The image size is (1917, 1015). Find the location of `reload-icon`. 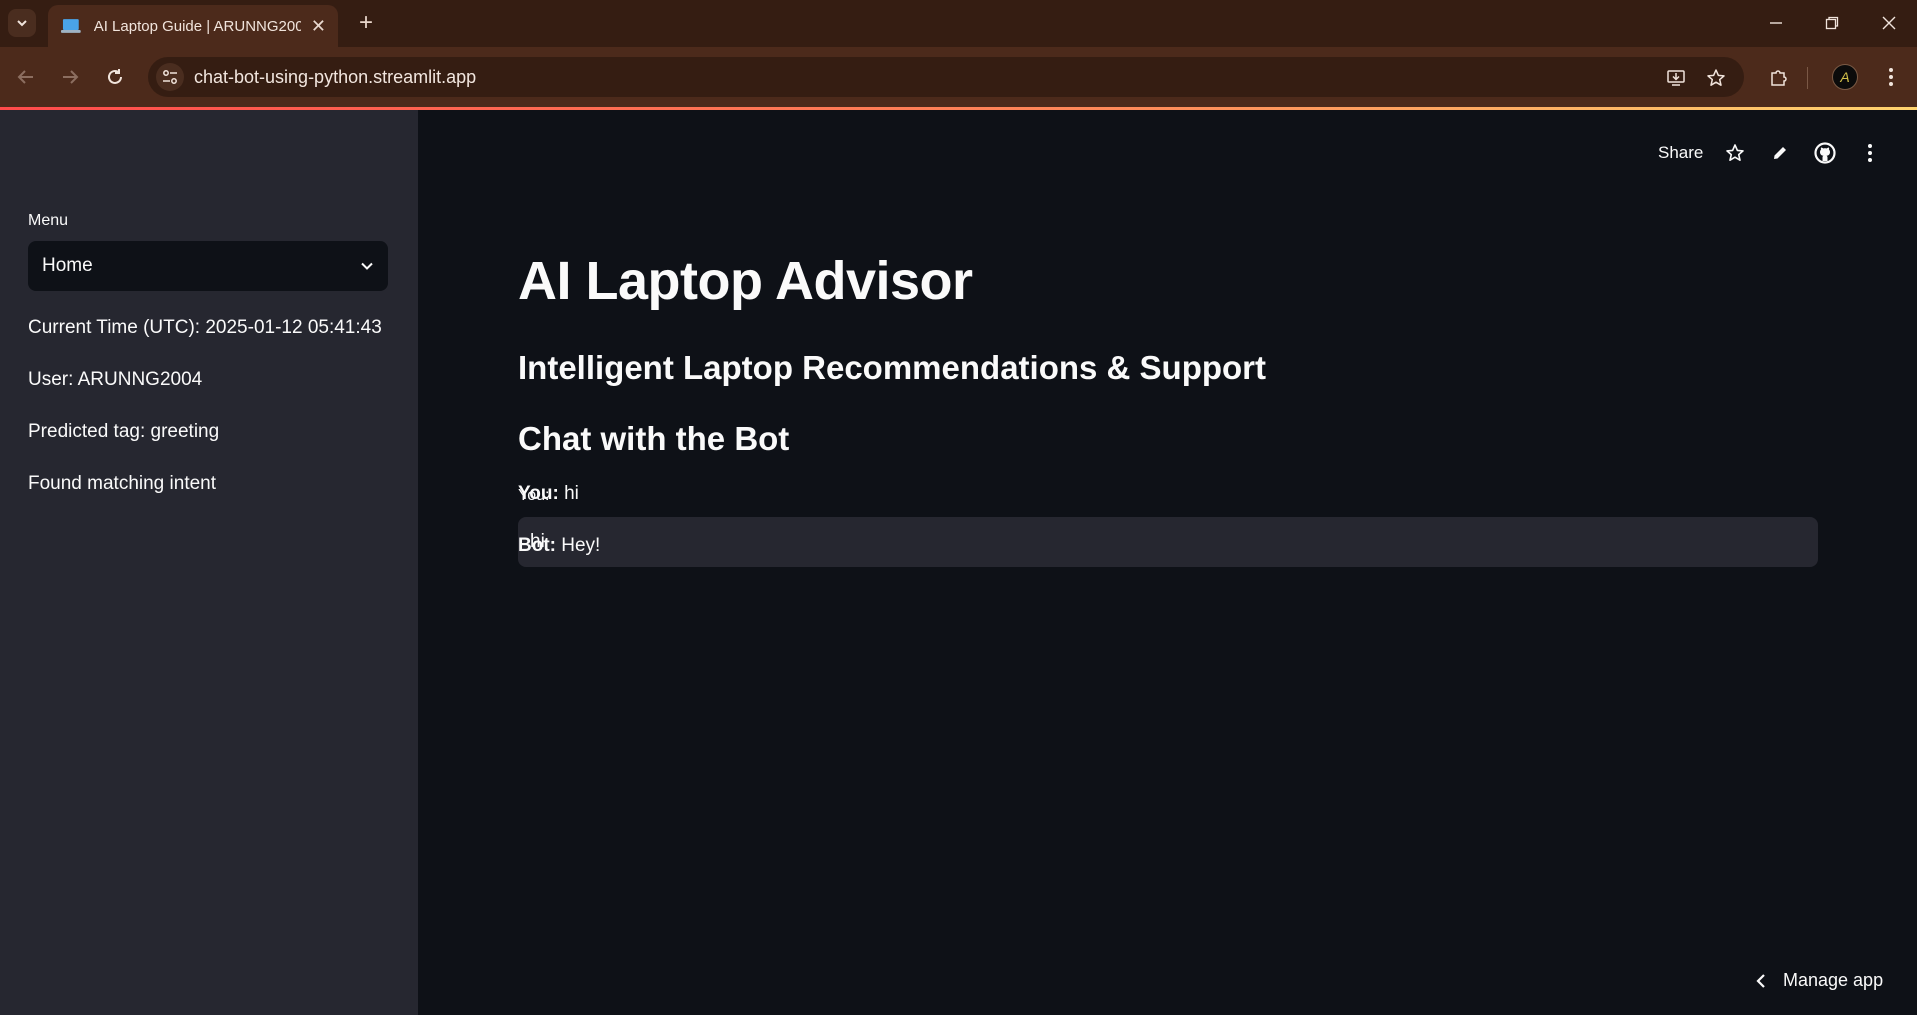

reload-icon is located at coordinates (115, 76).